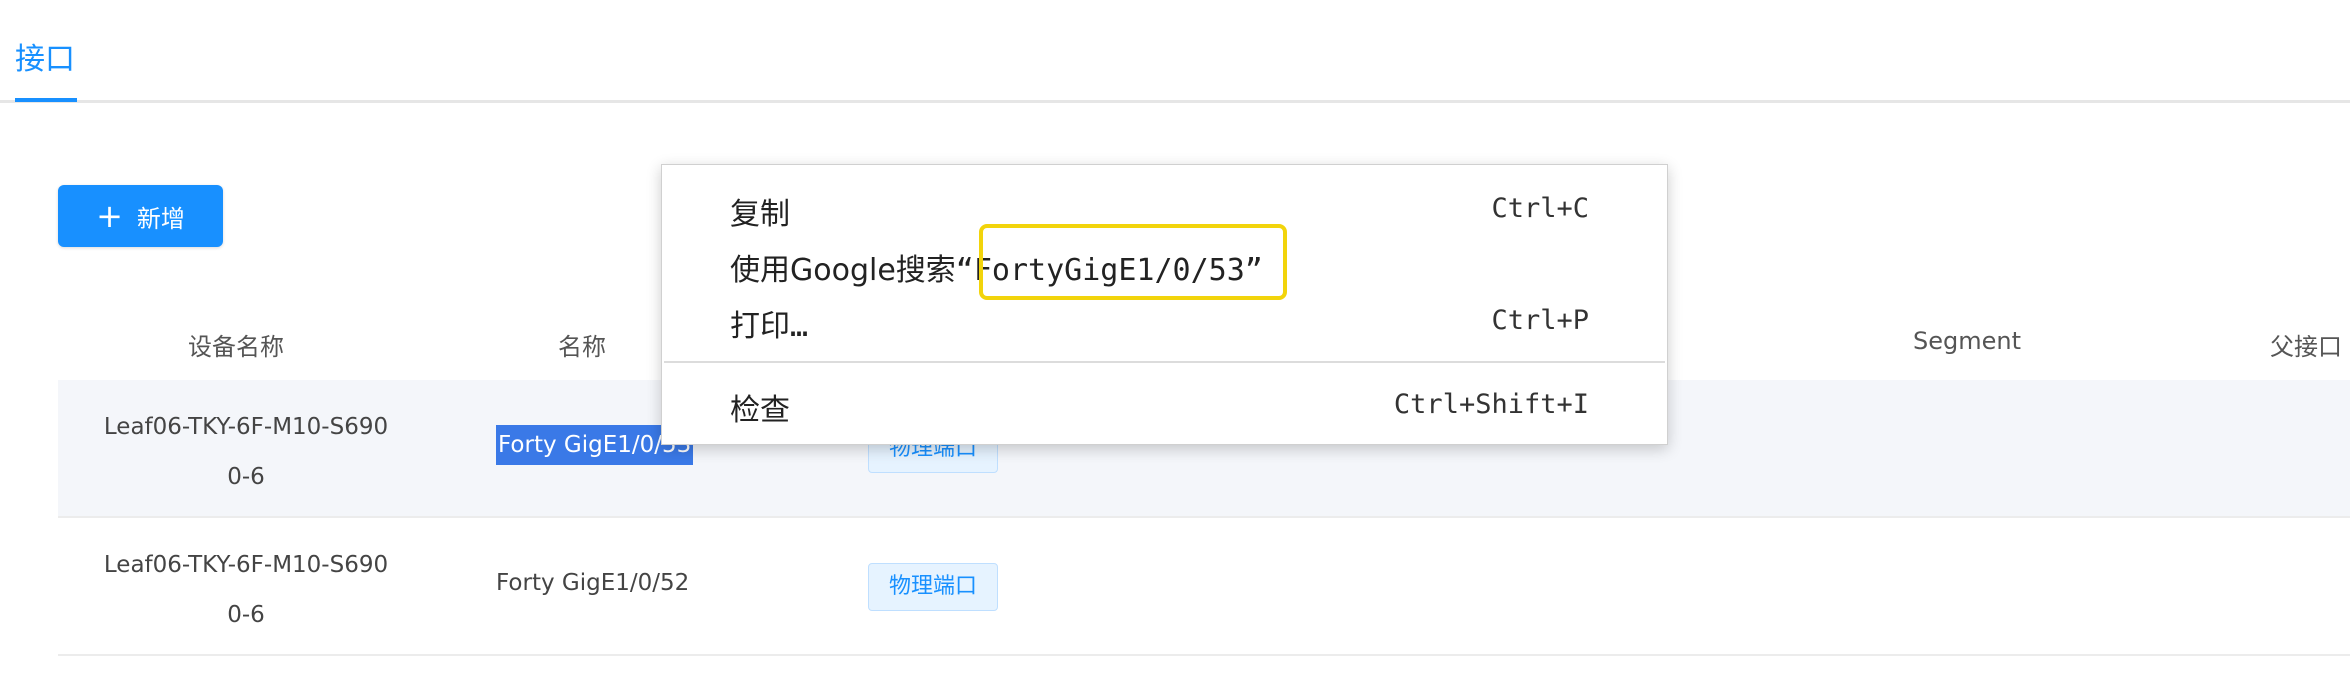 This screenshot has height=676, width=2350. I want to click on search-term: “FortyGigE1/0/53”, so click(1109, 270).